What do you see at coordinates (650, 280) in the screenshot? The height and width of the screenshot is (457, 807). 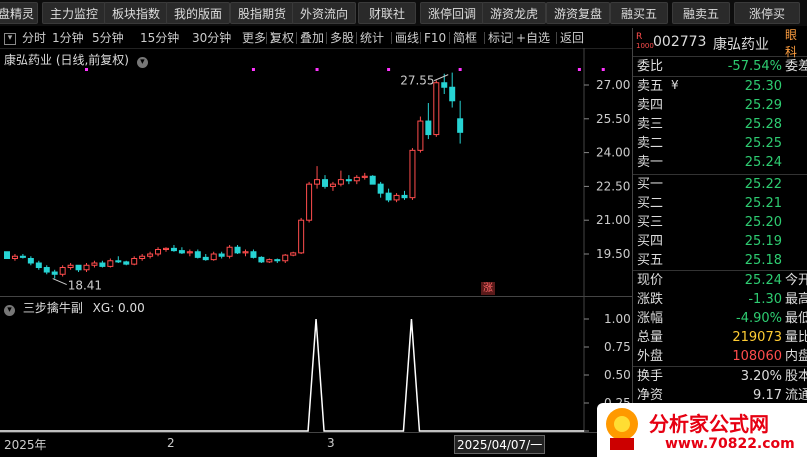 I see `quote-label: 现价` at bounding box center [650, 280].